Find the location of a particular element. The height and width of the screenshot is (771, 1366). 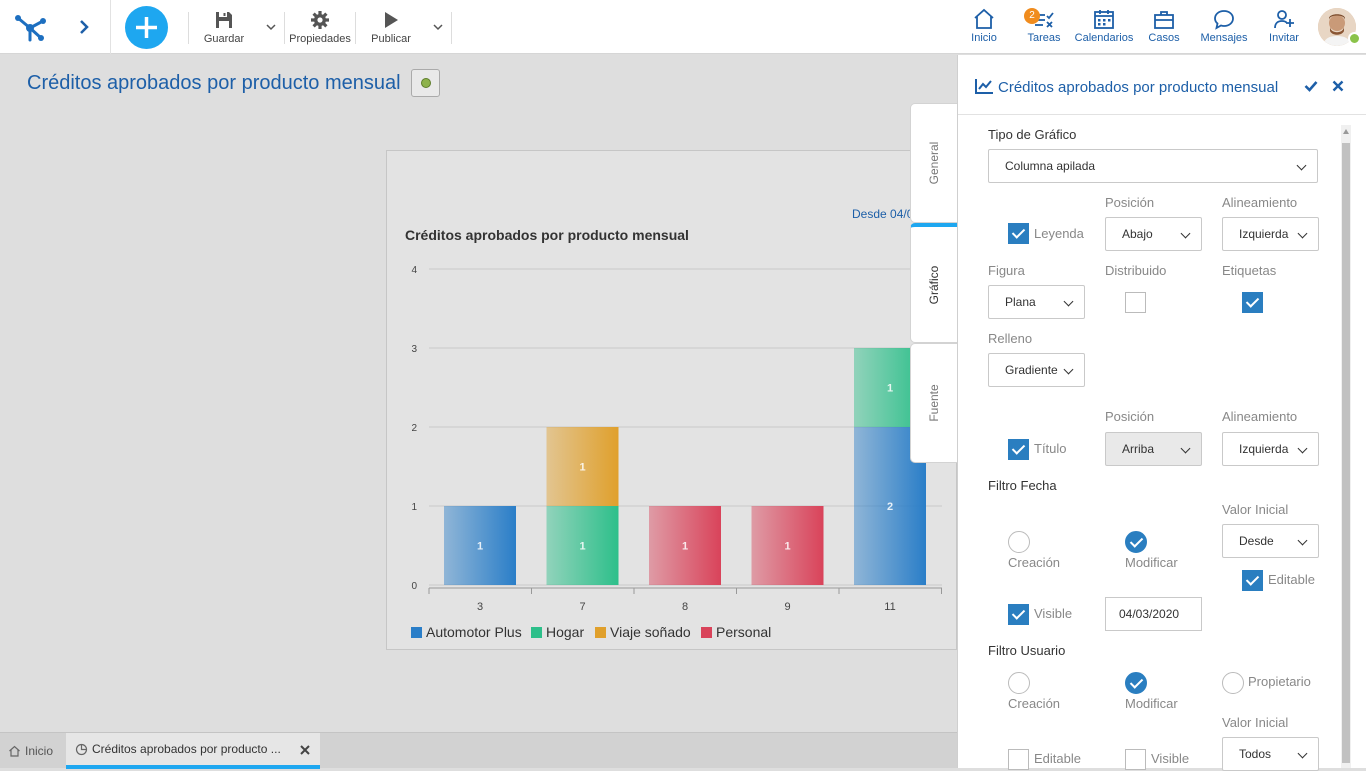

usuario-visible-label: Visible is located at coordinates (1170, 758).